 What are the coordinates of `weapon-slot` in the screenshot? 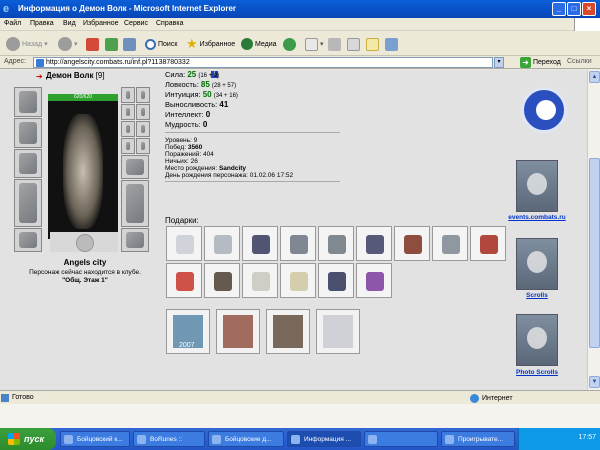 It's located at (28, 163).